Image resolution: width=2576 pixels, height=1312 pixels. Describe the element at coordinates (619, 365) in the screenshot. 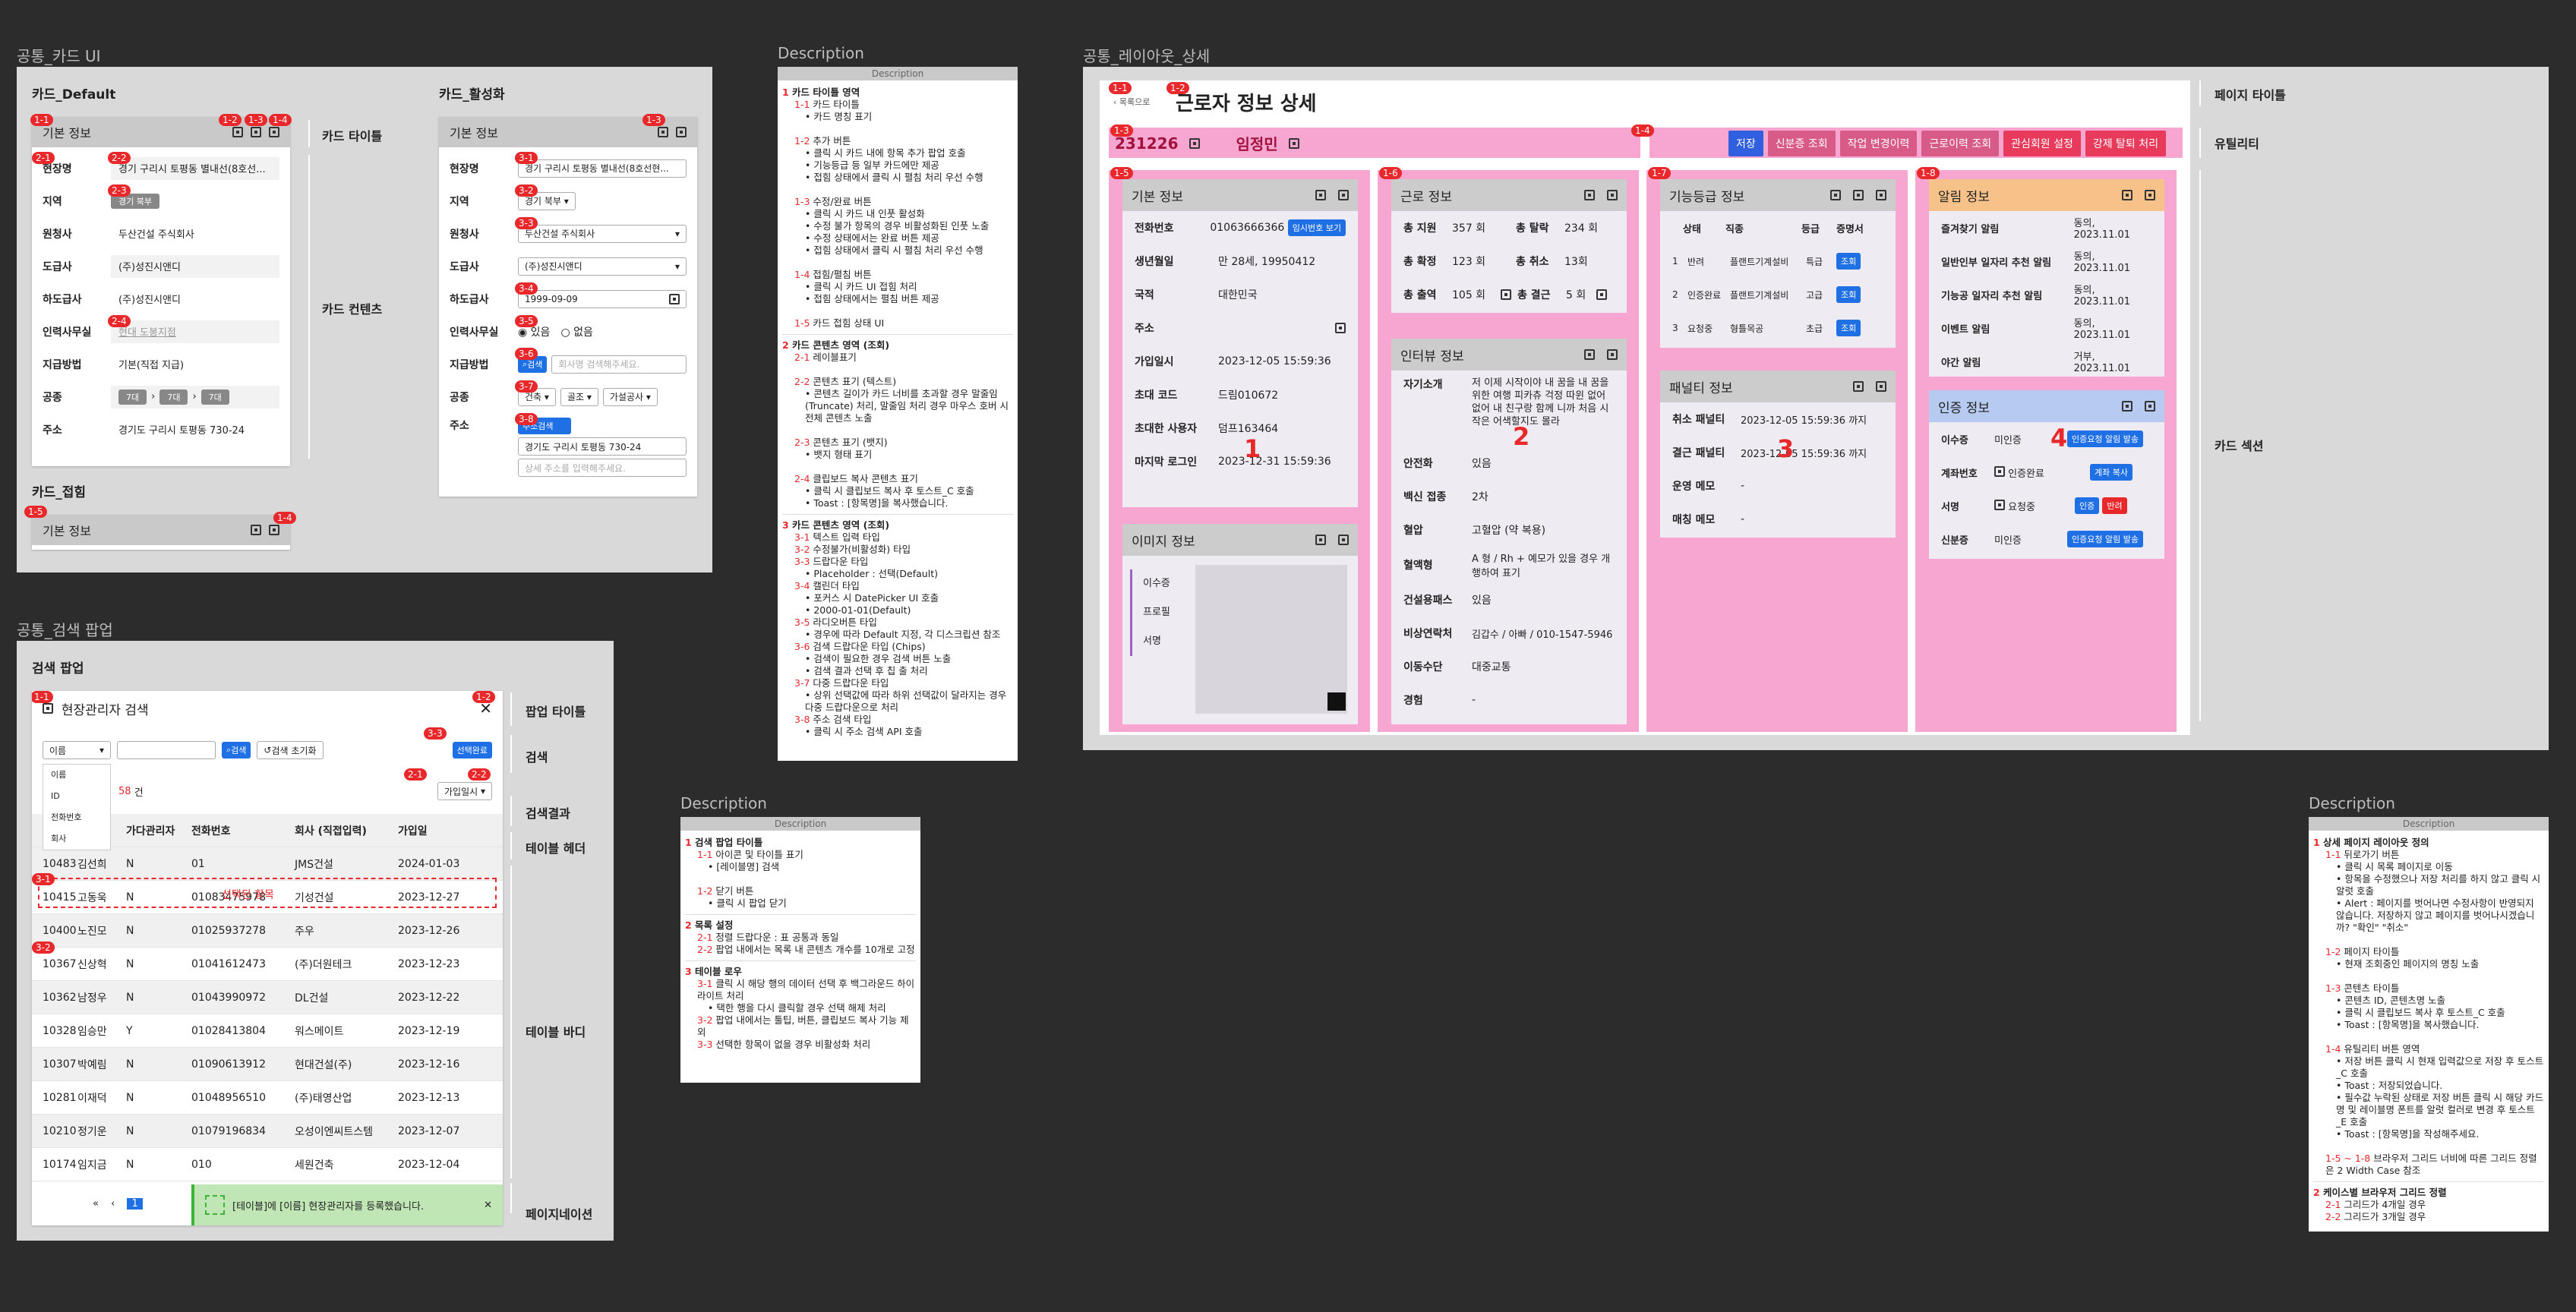

I see `search-input: 회사명 검색해주세요.` at that location.